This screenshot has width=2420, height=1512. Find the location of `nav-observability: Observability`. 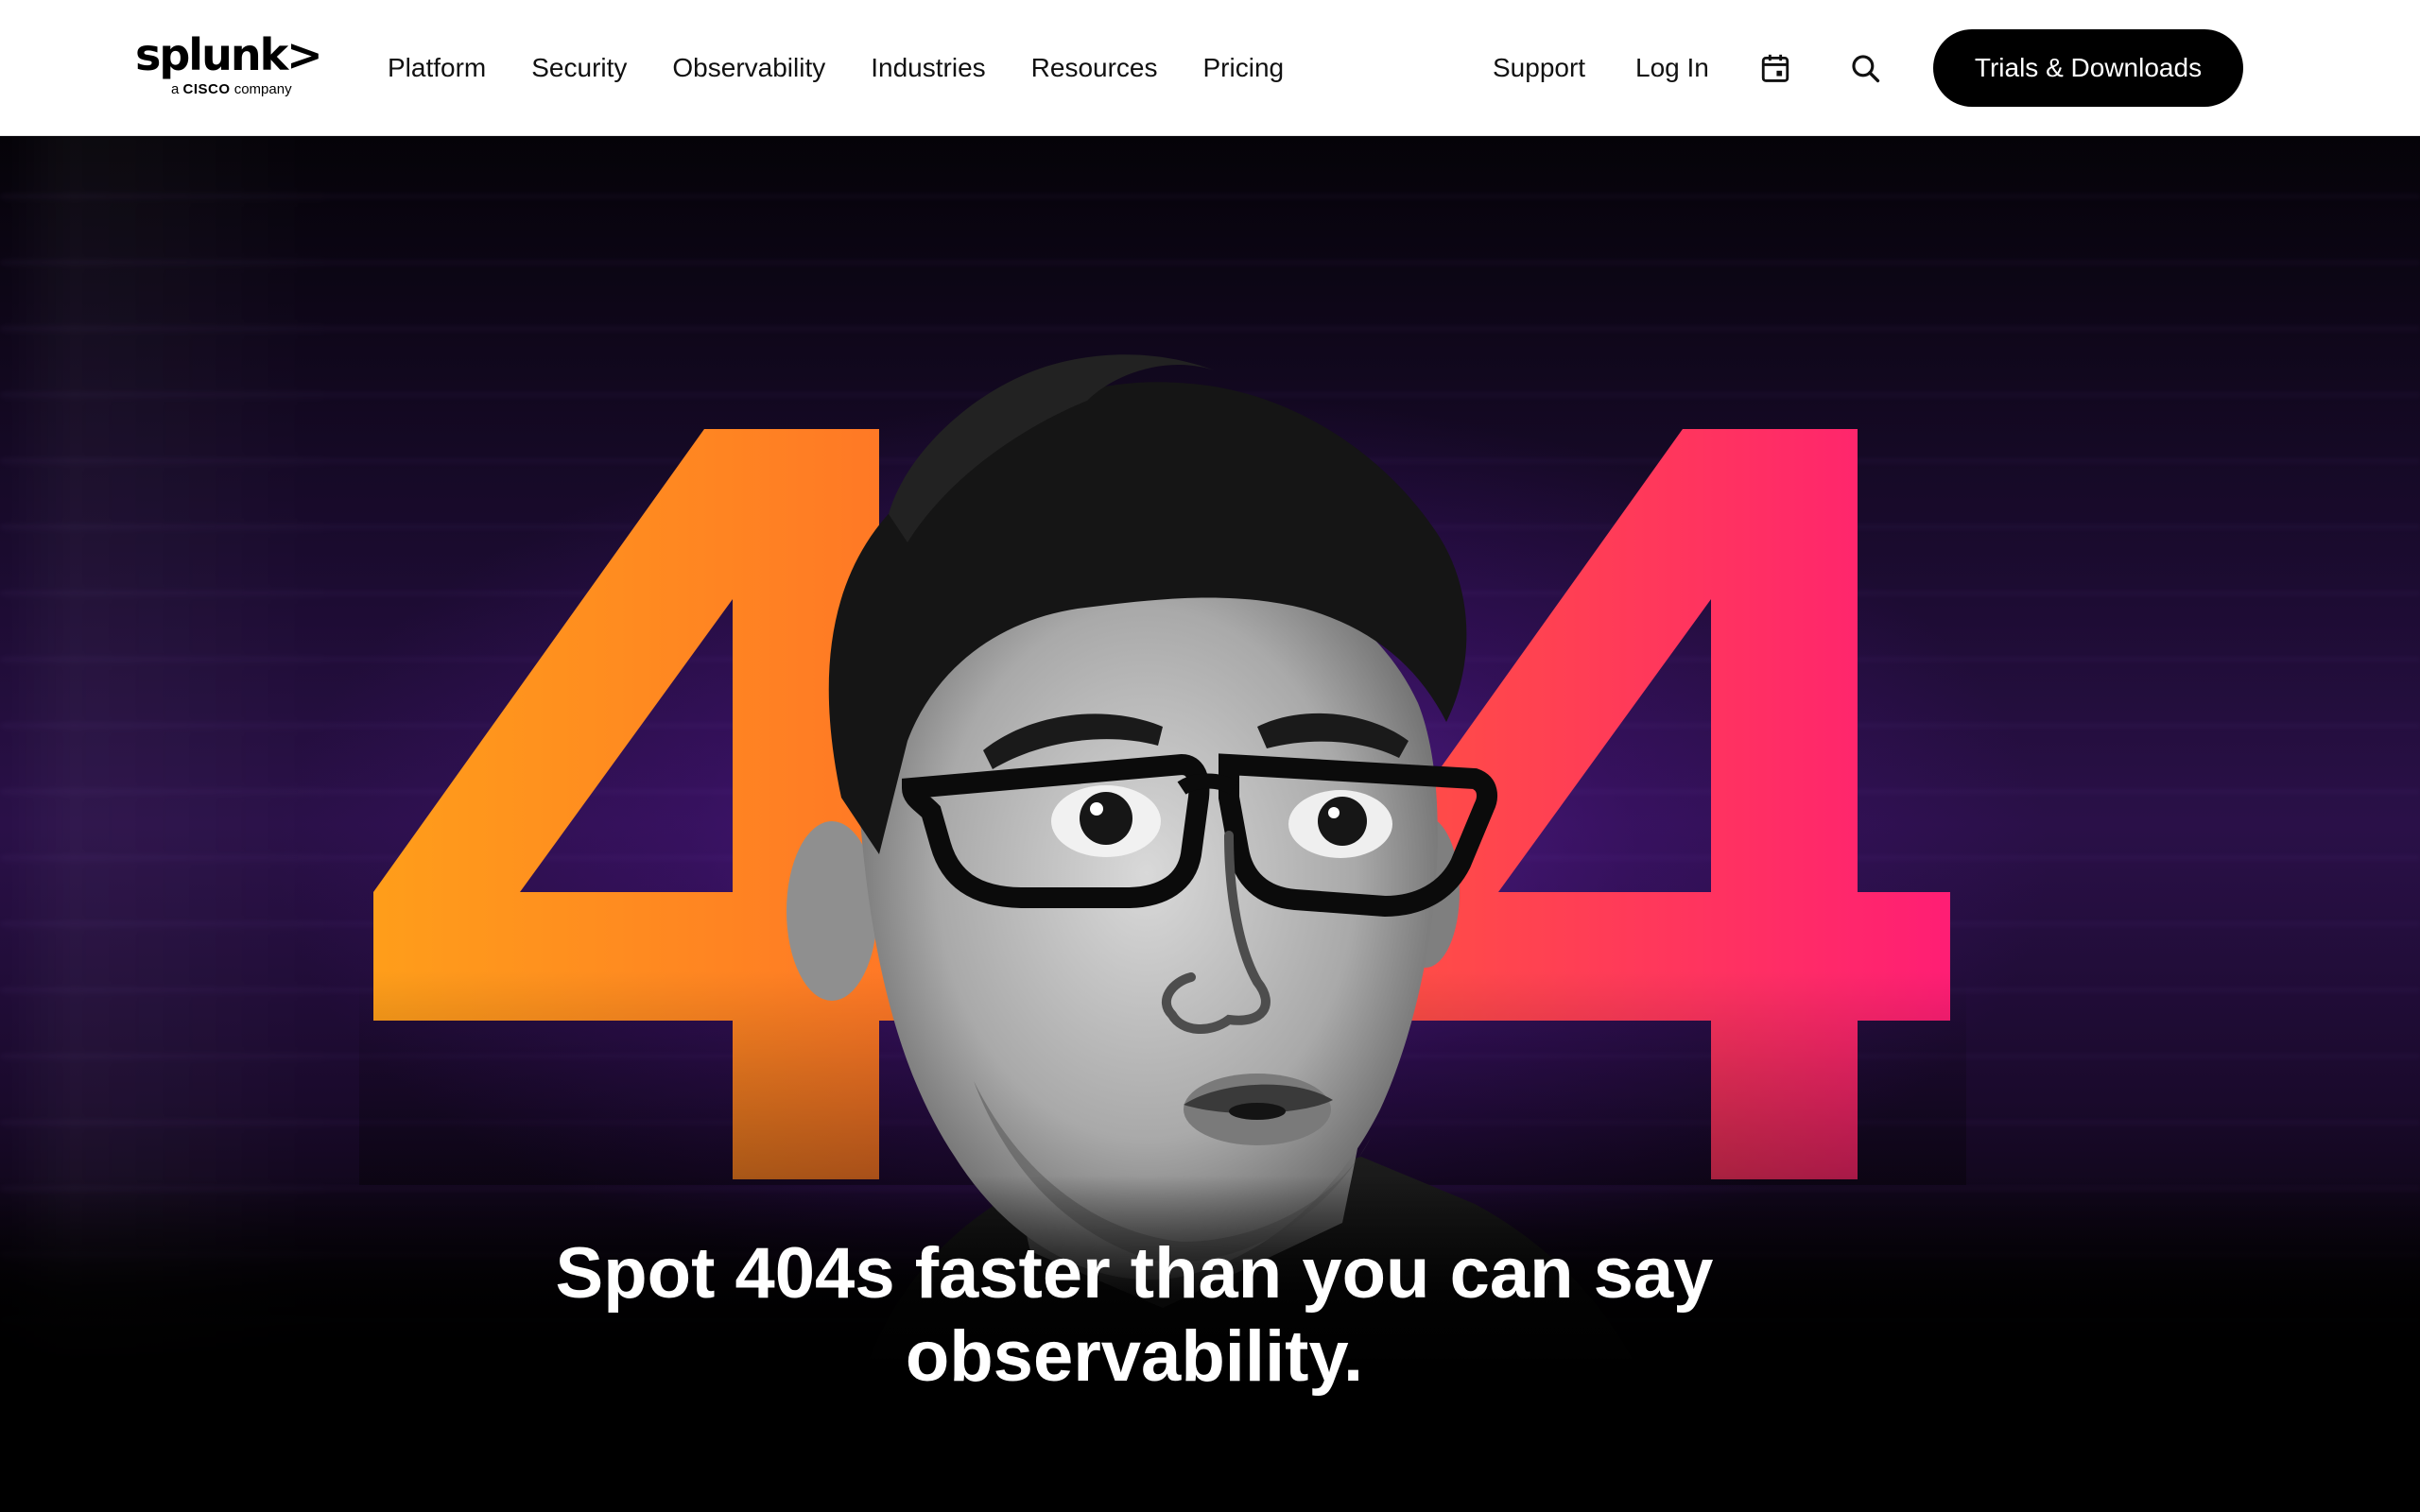

nav-observability: Observability is located at coordinates (749, 68).